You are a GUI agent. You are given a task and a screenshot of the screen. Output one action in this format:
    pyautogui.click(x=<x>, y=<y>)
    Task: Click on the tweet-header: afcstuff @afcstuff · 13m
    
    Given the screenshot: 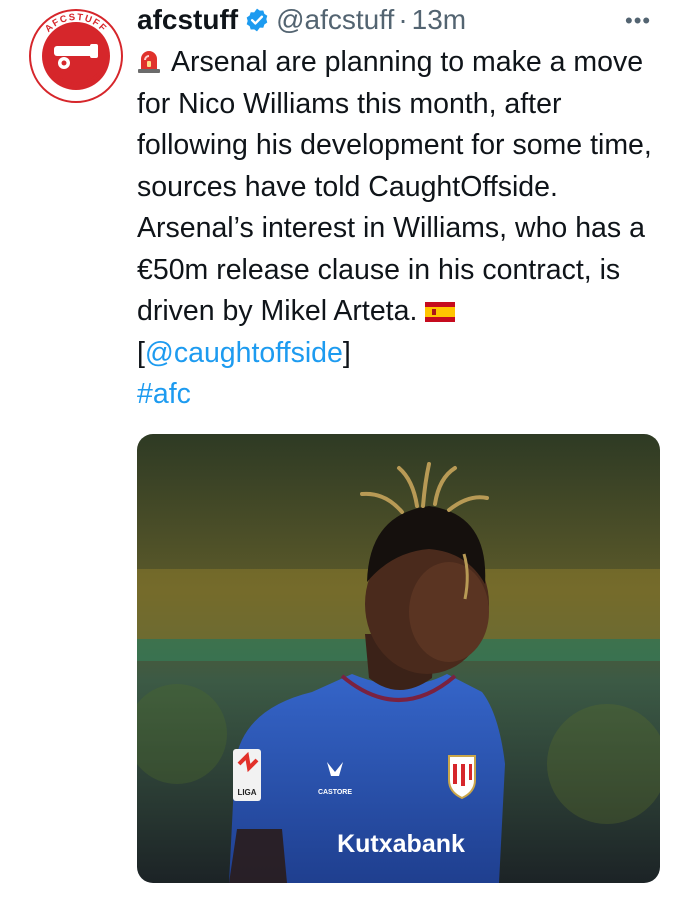 What is the action you would take?
    pyautogui.click(x=301, y=20)
    